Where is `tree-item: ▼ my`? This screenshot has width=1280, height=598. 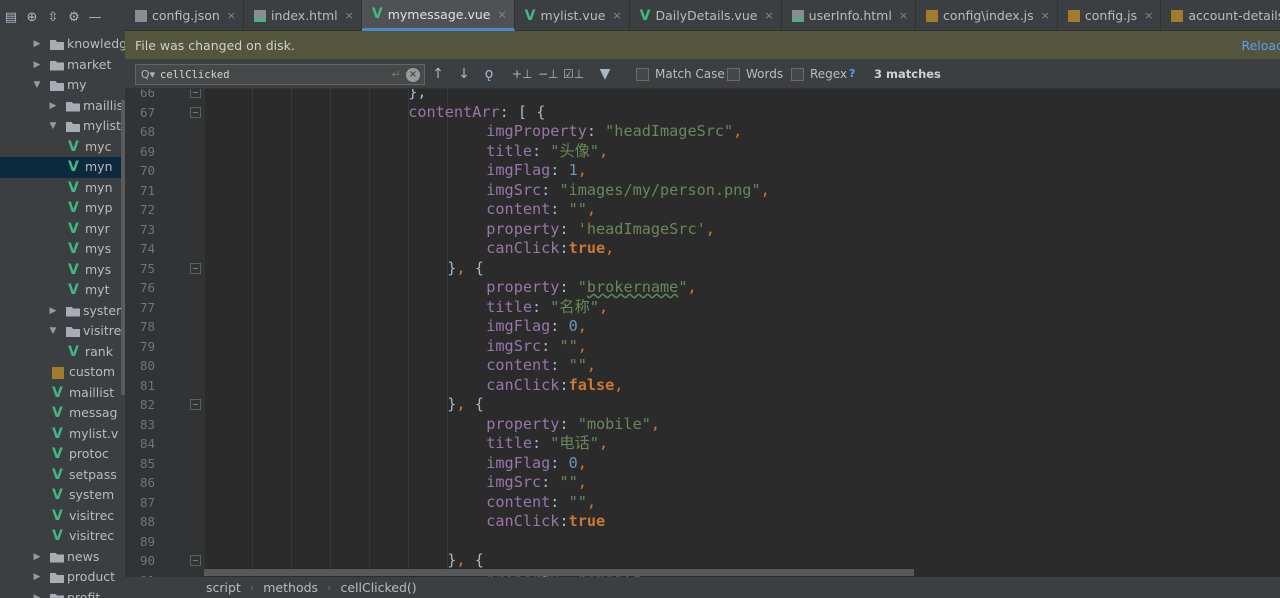 tree-item: ▼ my is located at coordinates (62, 85).